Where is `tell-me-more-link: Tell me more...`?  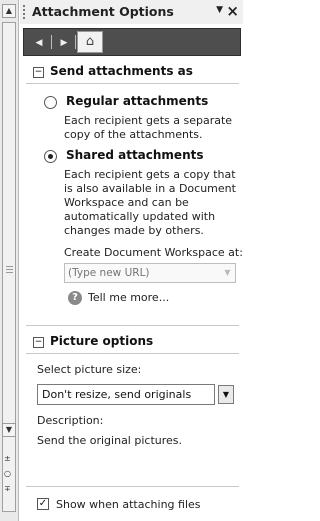
tell-me-more-link: Tell me more... is located at coordinates (128, 297).